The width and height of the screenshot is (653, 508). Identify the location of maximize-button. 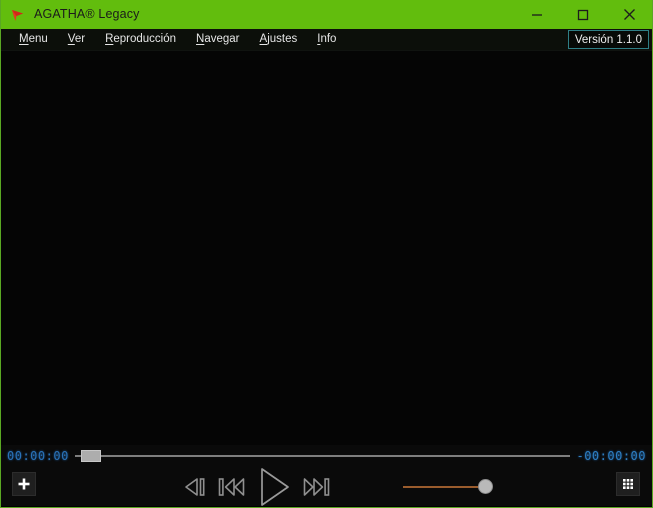
(583, 14).